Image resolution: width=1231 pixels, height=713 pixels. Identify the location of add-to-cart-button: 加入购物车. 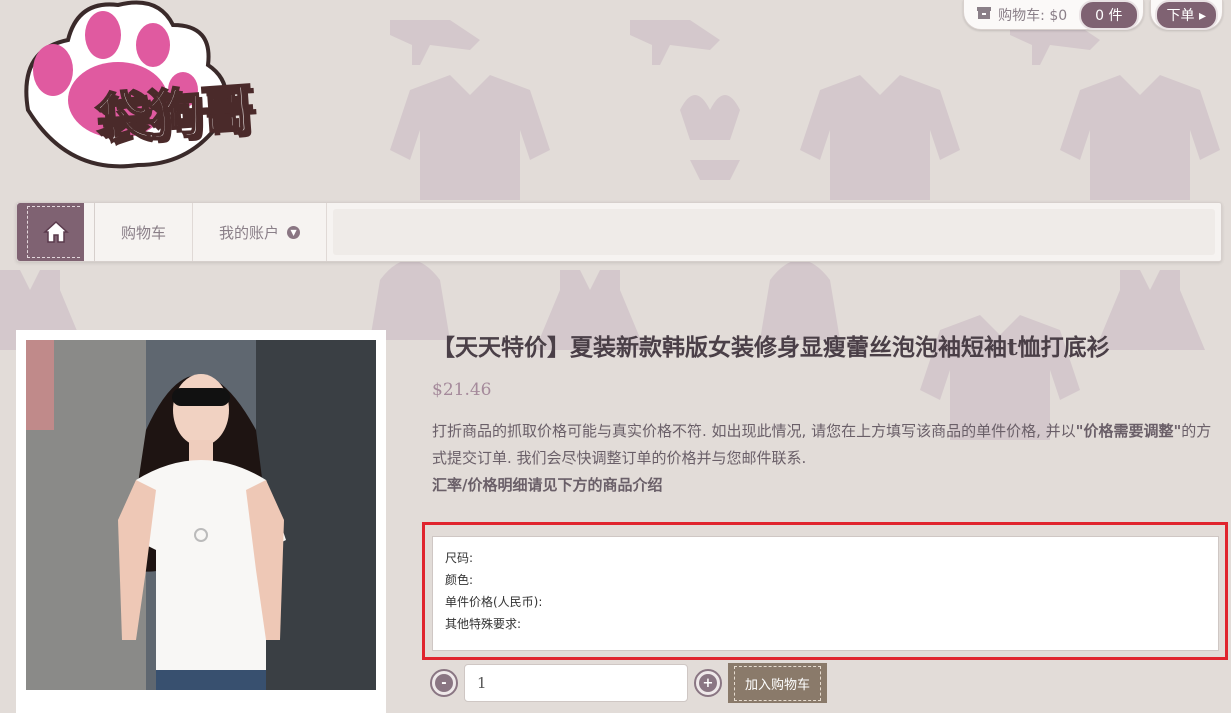
(778, 683).